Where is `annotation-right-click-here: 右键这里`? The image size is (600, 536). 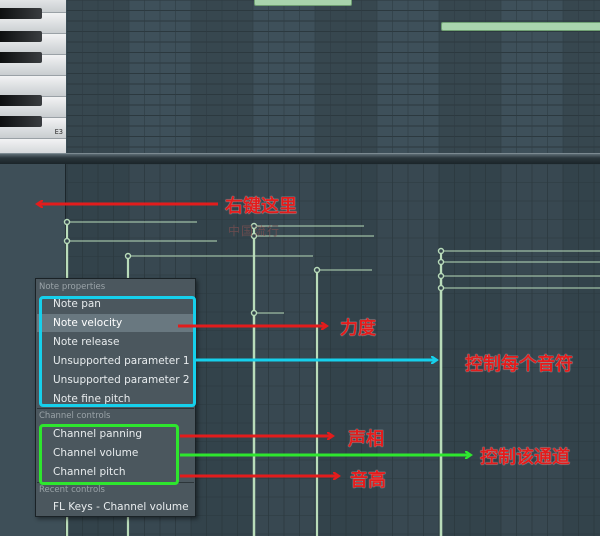
annotation-right-click-here: 右键这里 is located at coordinates (261, 206).